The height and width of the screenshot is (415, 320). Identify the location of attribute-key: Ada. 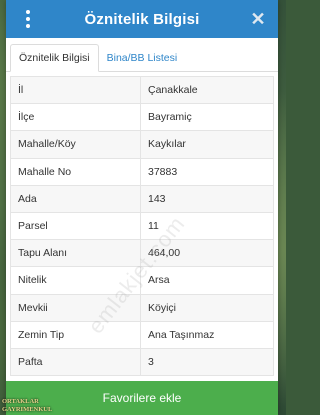
(75, 198).